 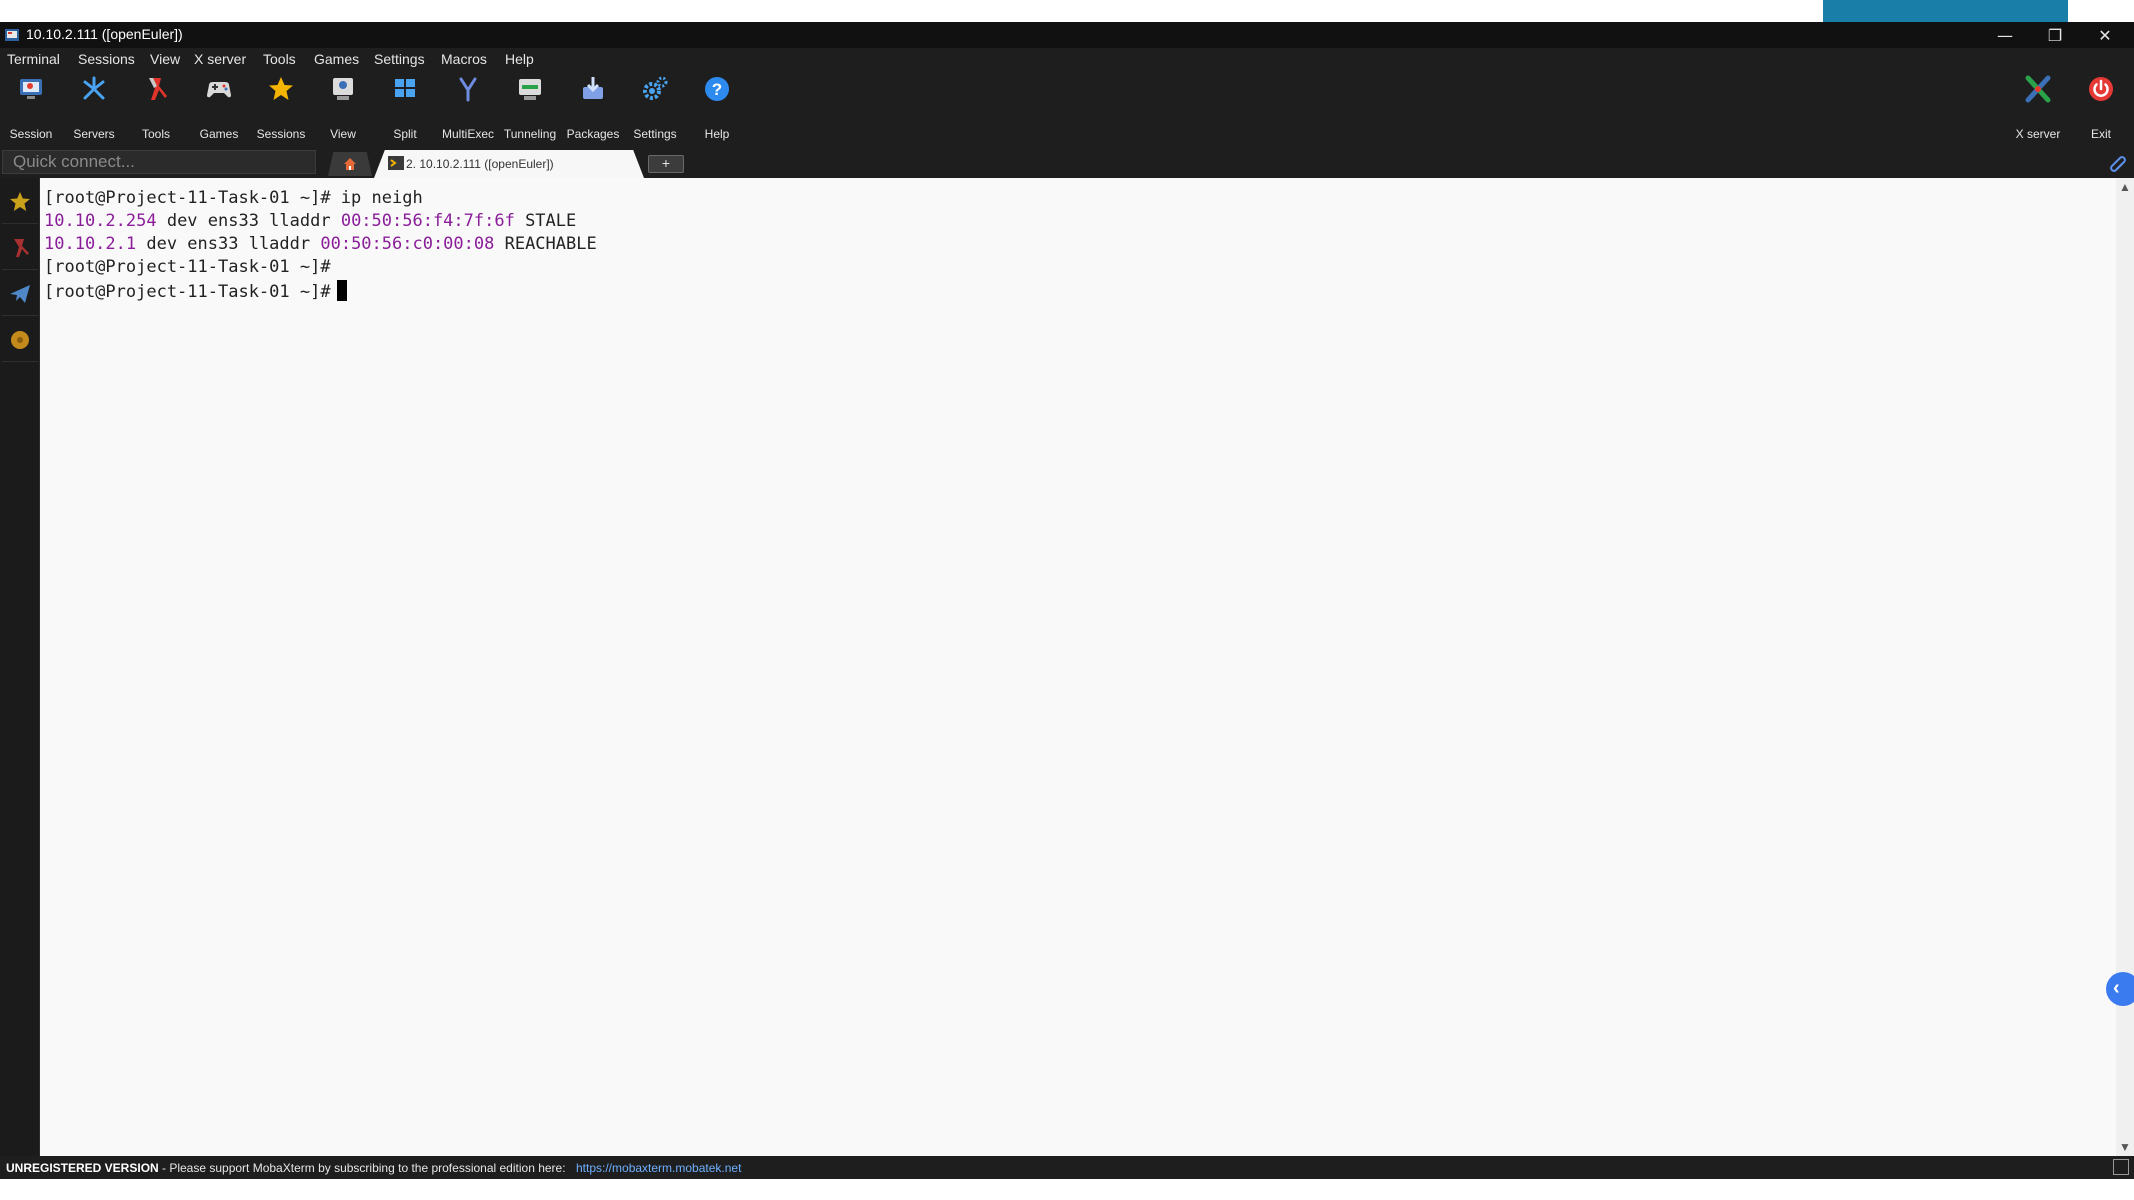 What do you see at coordinates (219, 90) in the screenshot?
I see `games-icon` at bounding box center [219, 90].